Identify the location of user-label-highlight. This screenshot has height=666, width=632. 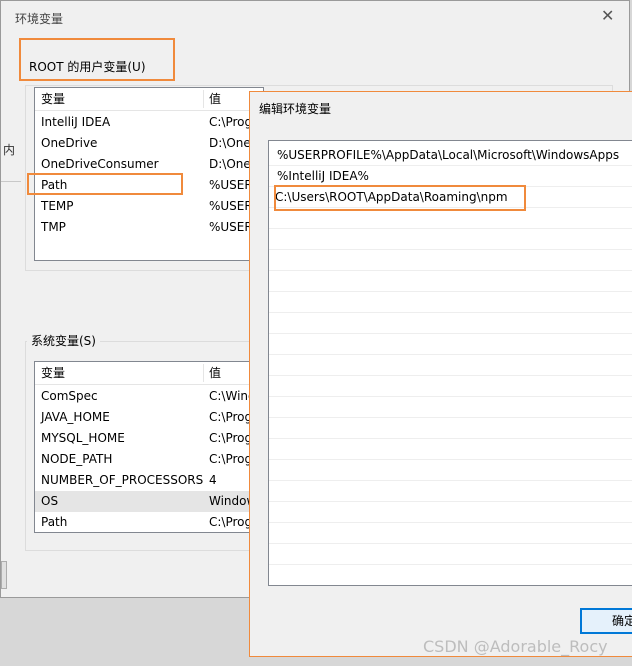
(97, 59).